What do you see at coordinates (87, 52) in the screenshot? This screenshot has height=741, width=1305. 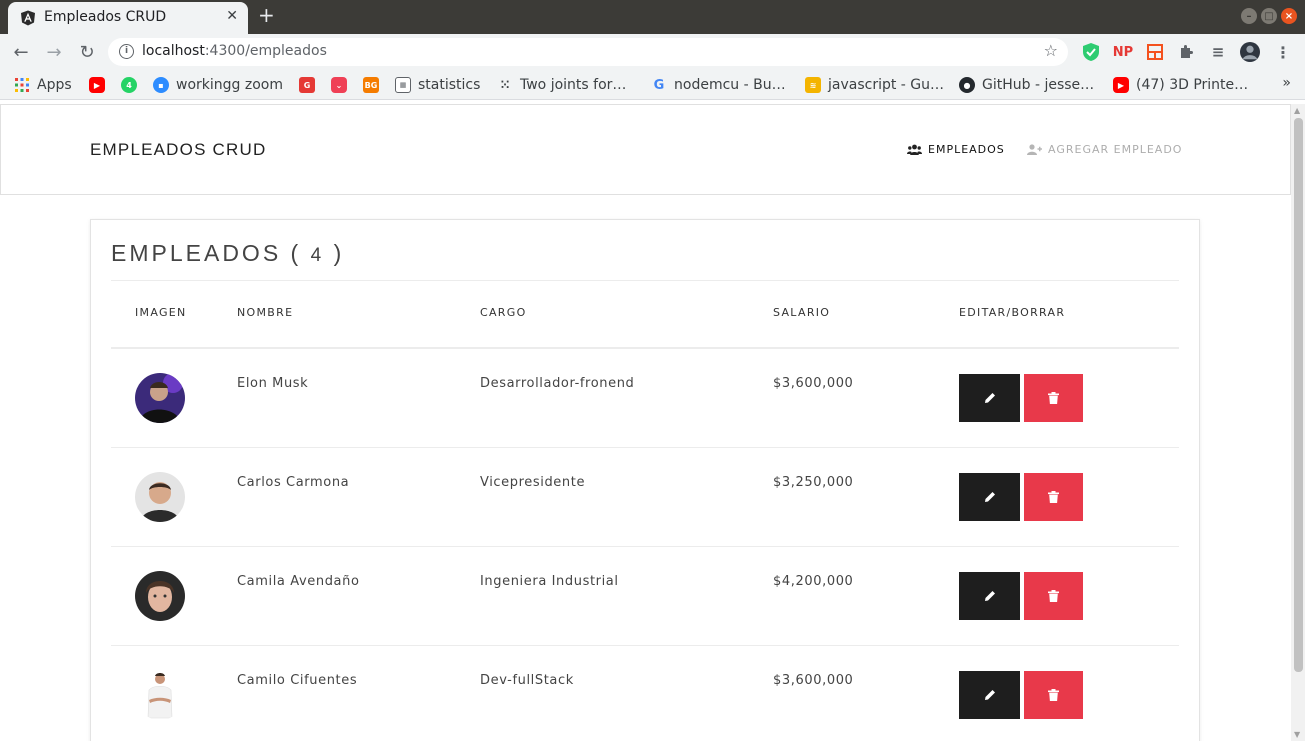 I see `reload-icon: ↻` at bounding box center [87, 52].